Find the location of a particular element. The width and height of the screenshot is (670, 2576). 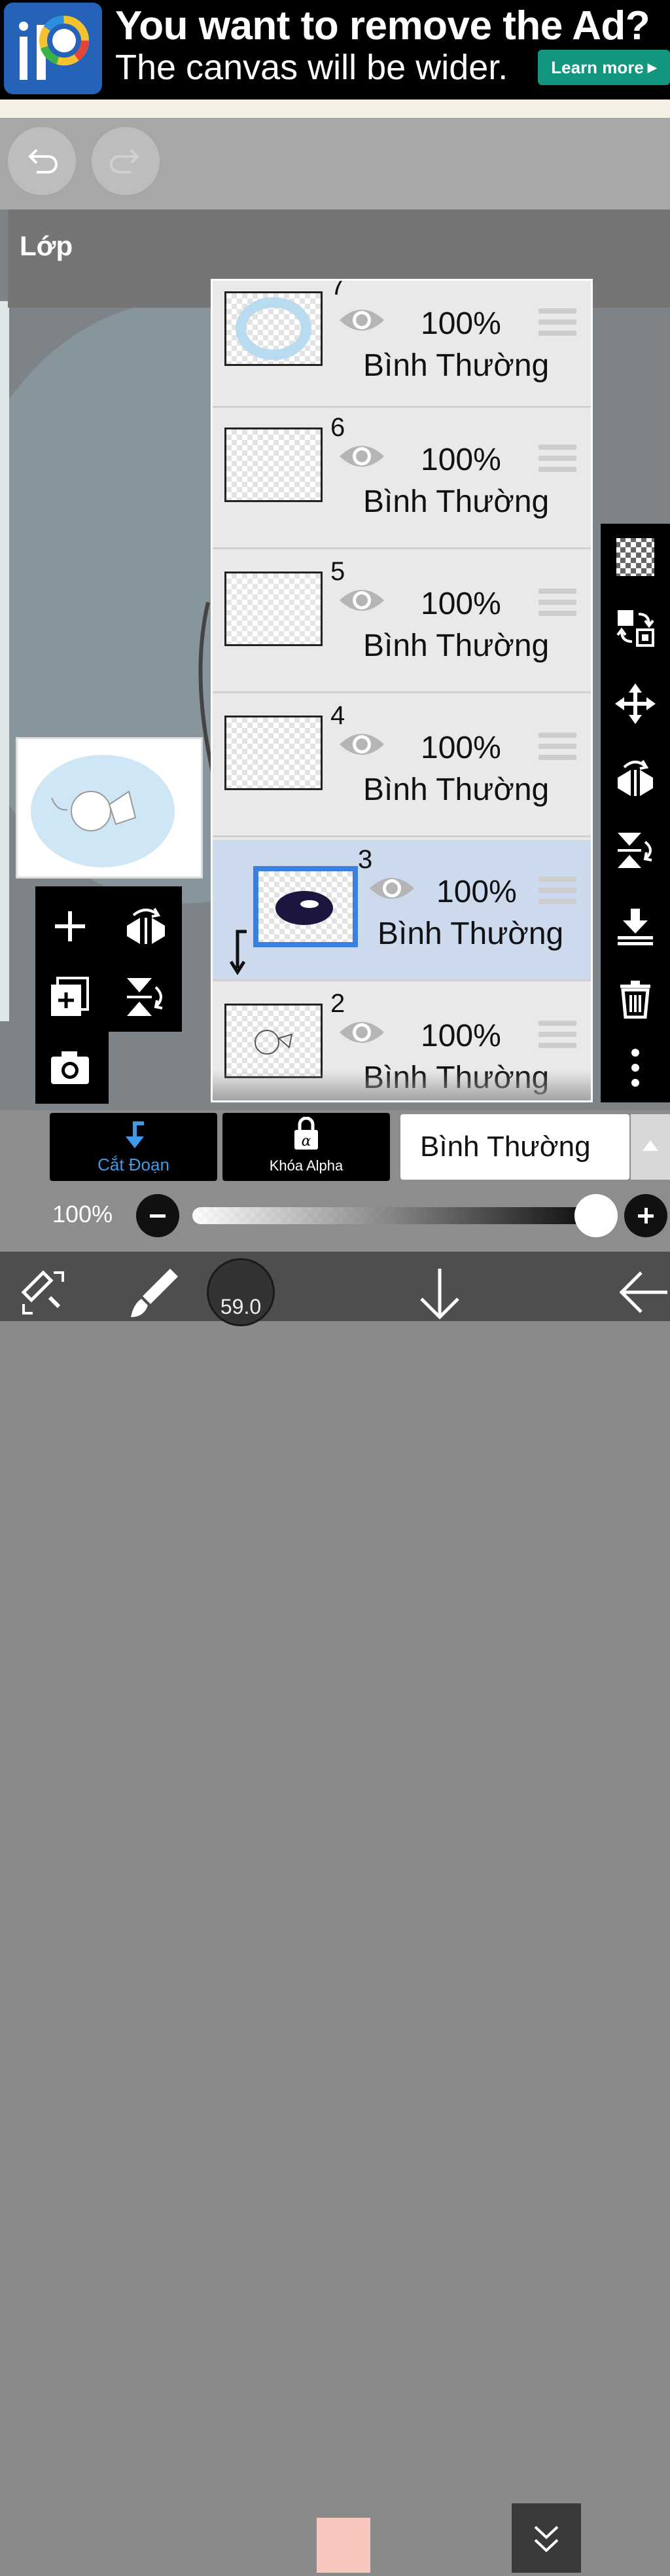

flip-layer-h-icon is located at coordinates (146, 926).